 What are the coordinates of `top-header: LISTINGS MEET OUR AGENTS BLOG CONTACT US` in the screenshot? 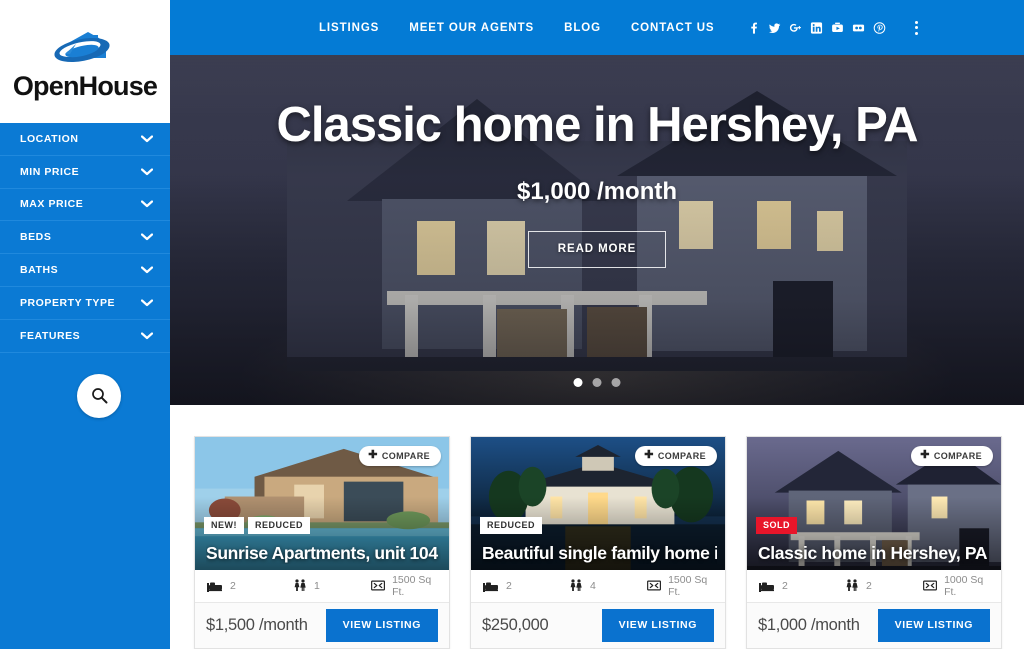 It's located at (597, 27).